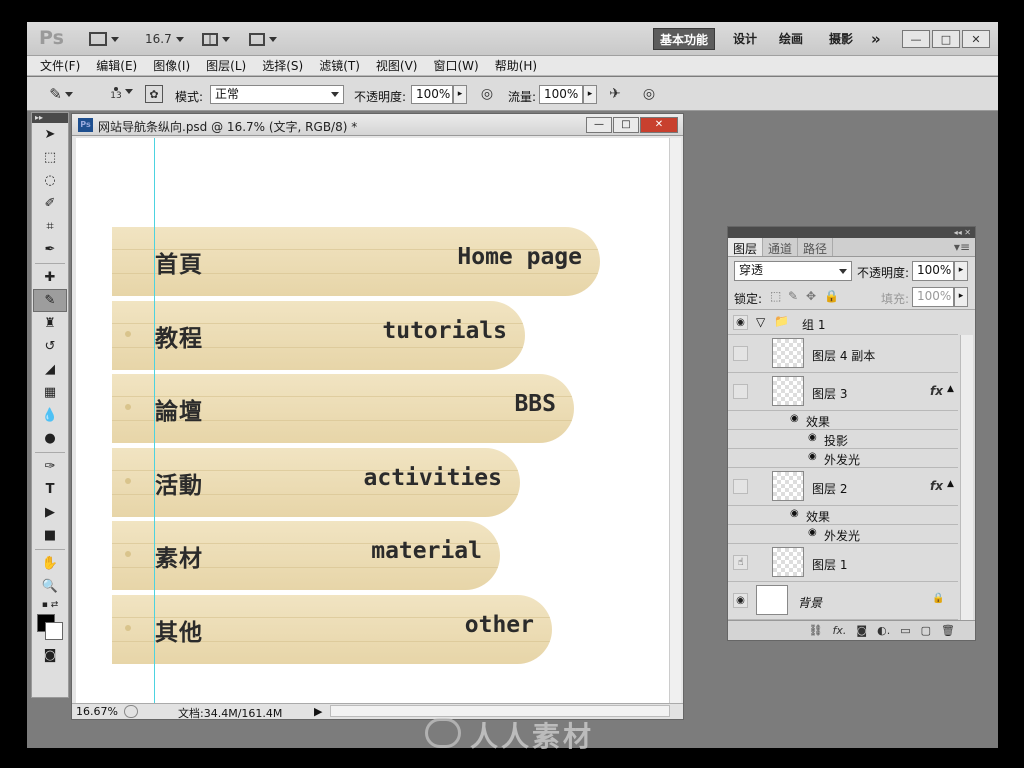 This screenshot has width=1024, height=768. I want to click on lock-position-icon: ✥, so click(811, 296).